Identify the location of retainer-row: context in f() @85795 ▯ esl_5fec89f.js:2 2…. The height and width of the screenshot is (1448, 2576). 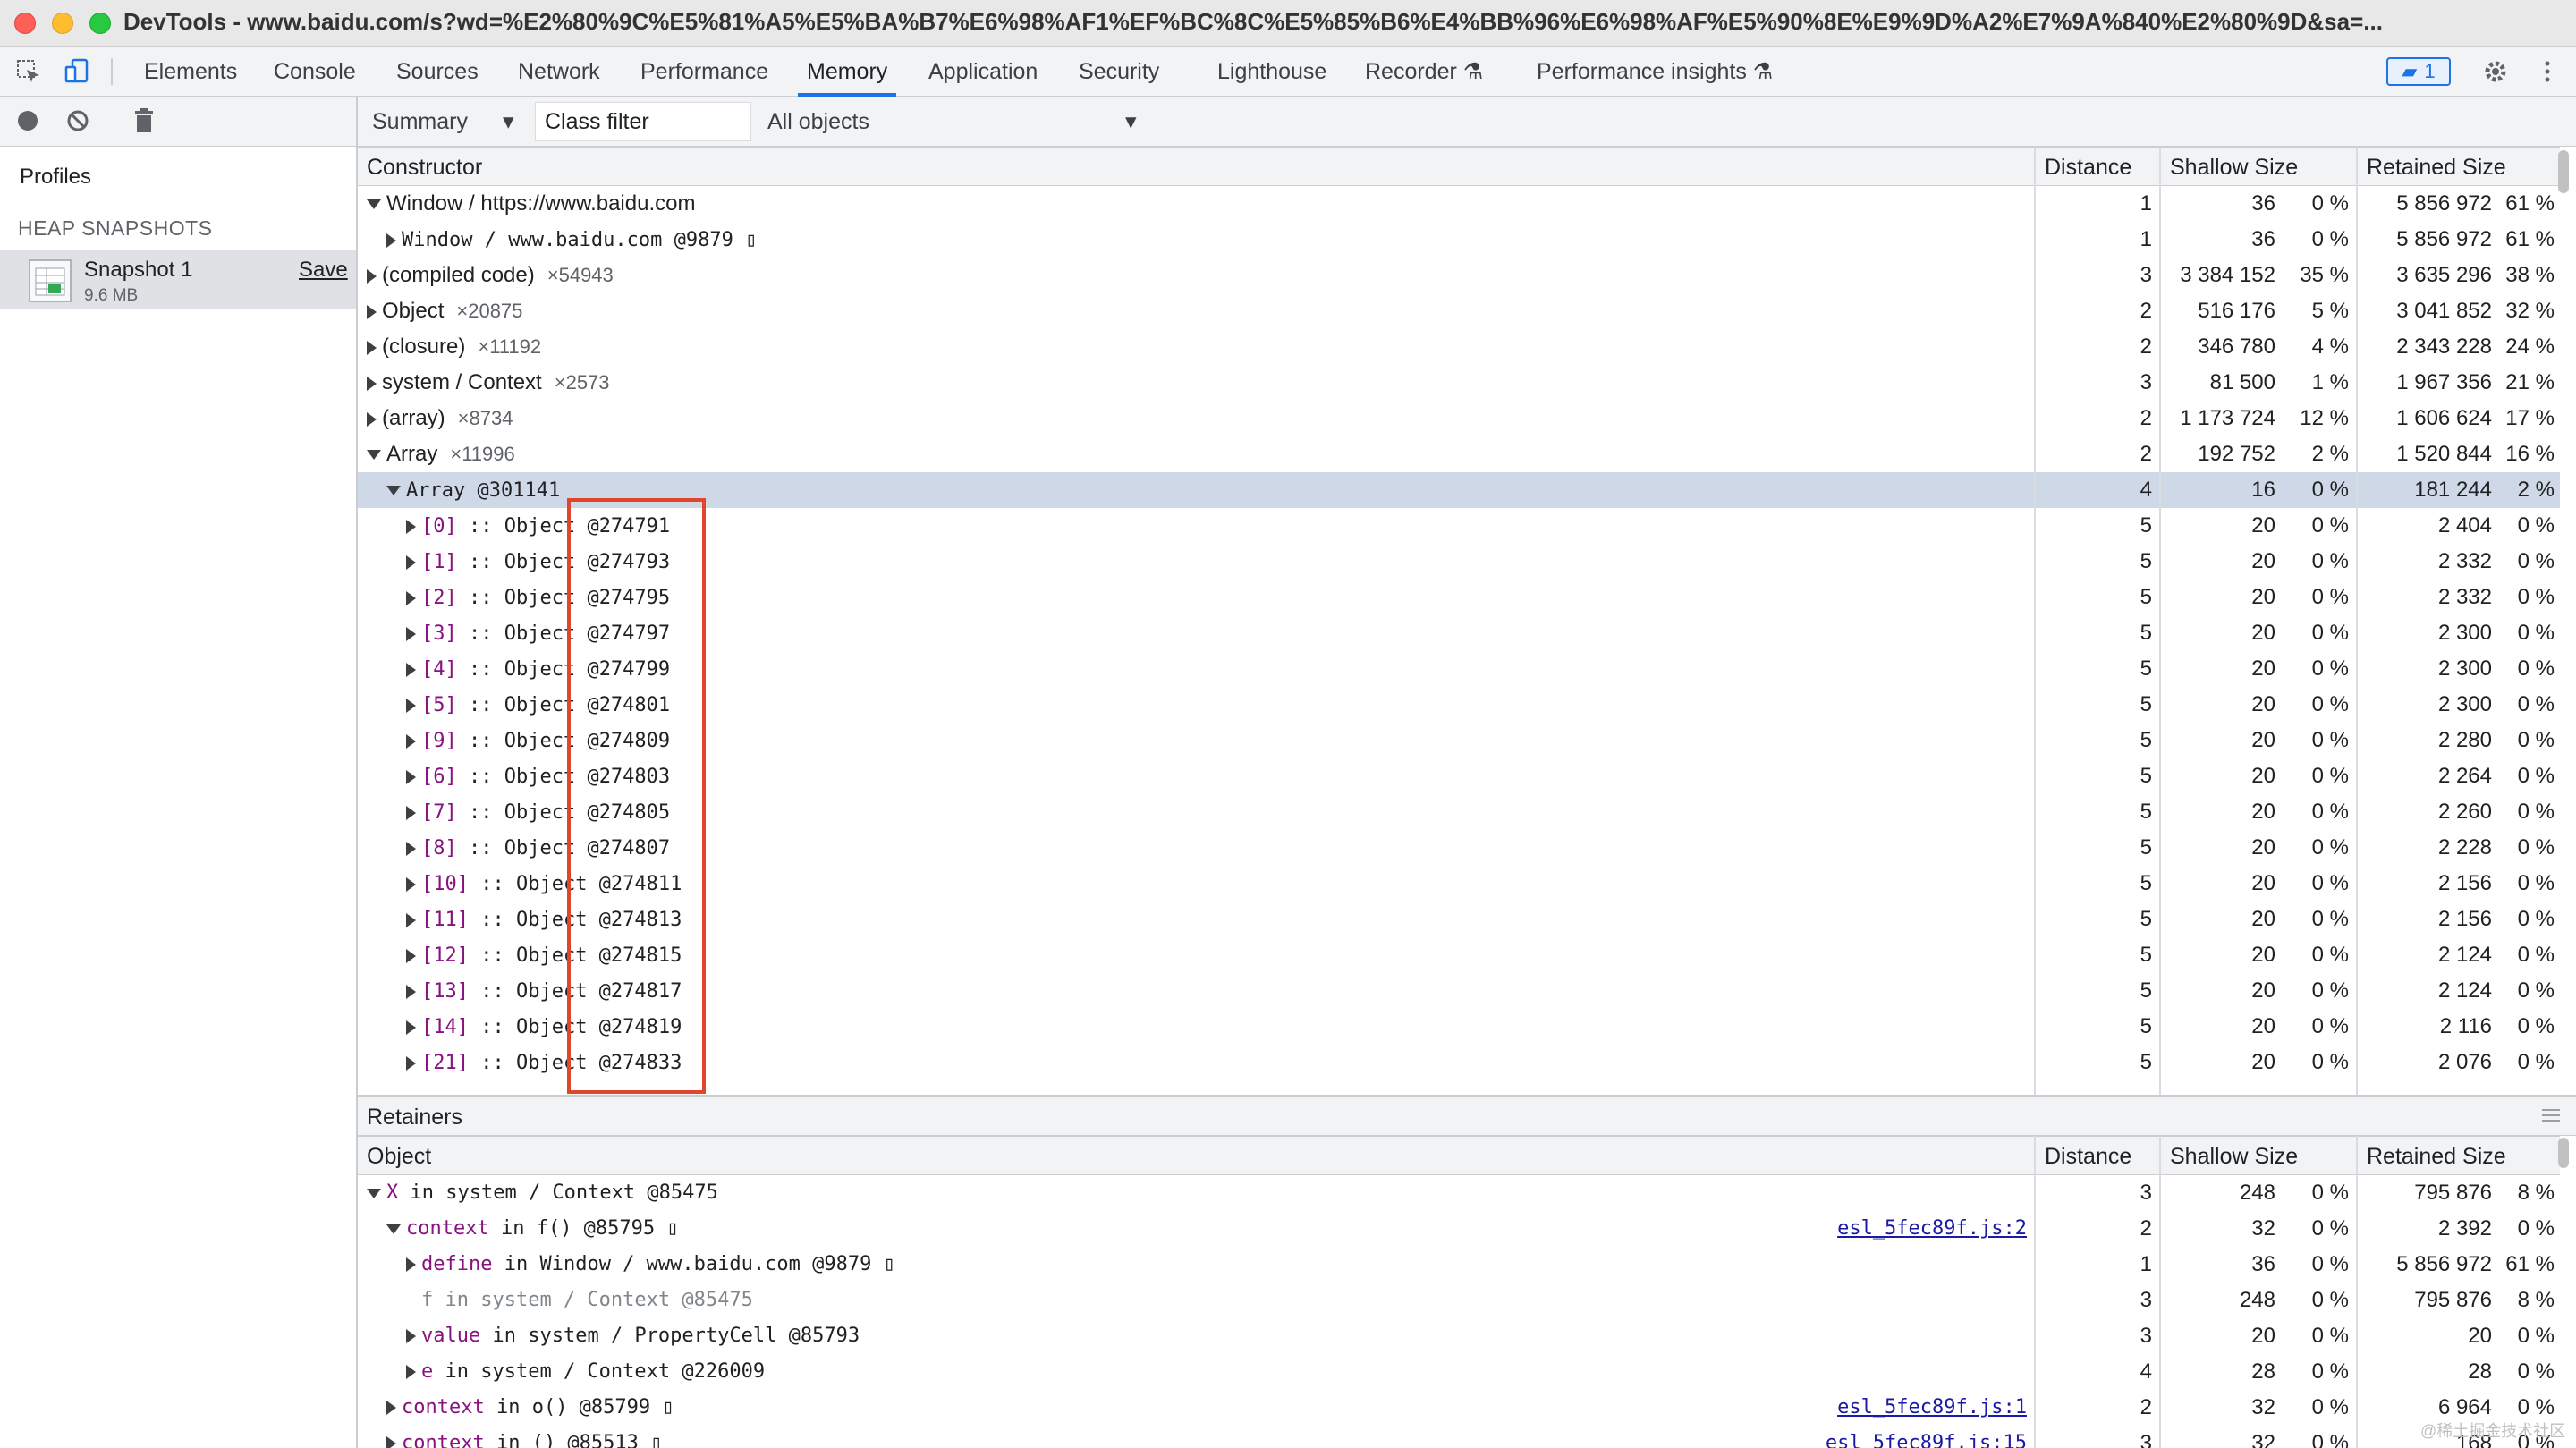
(1459, 1229).